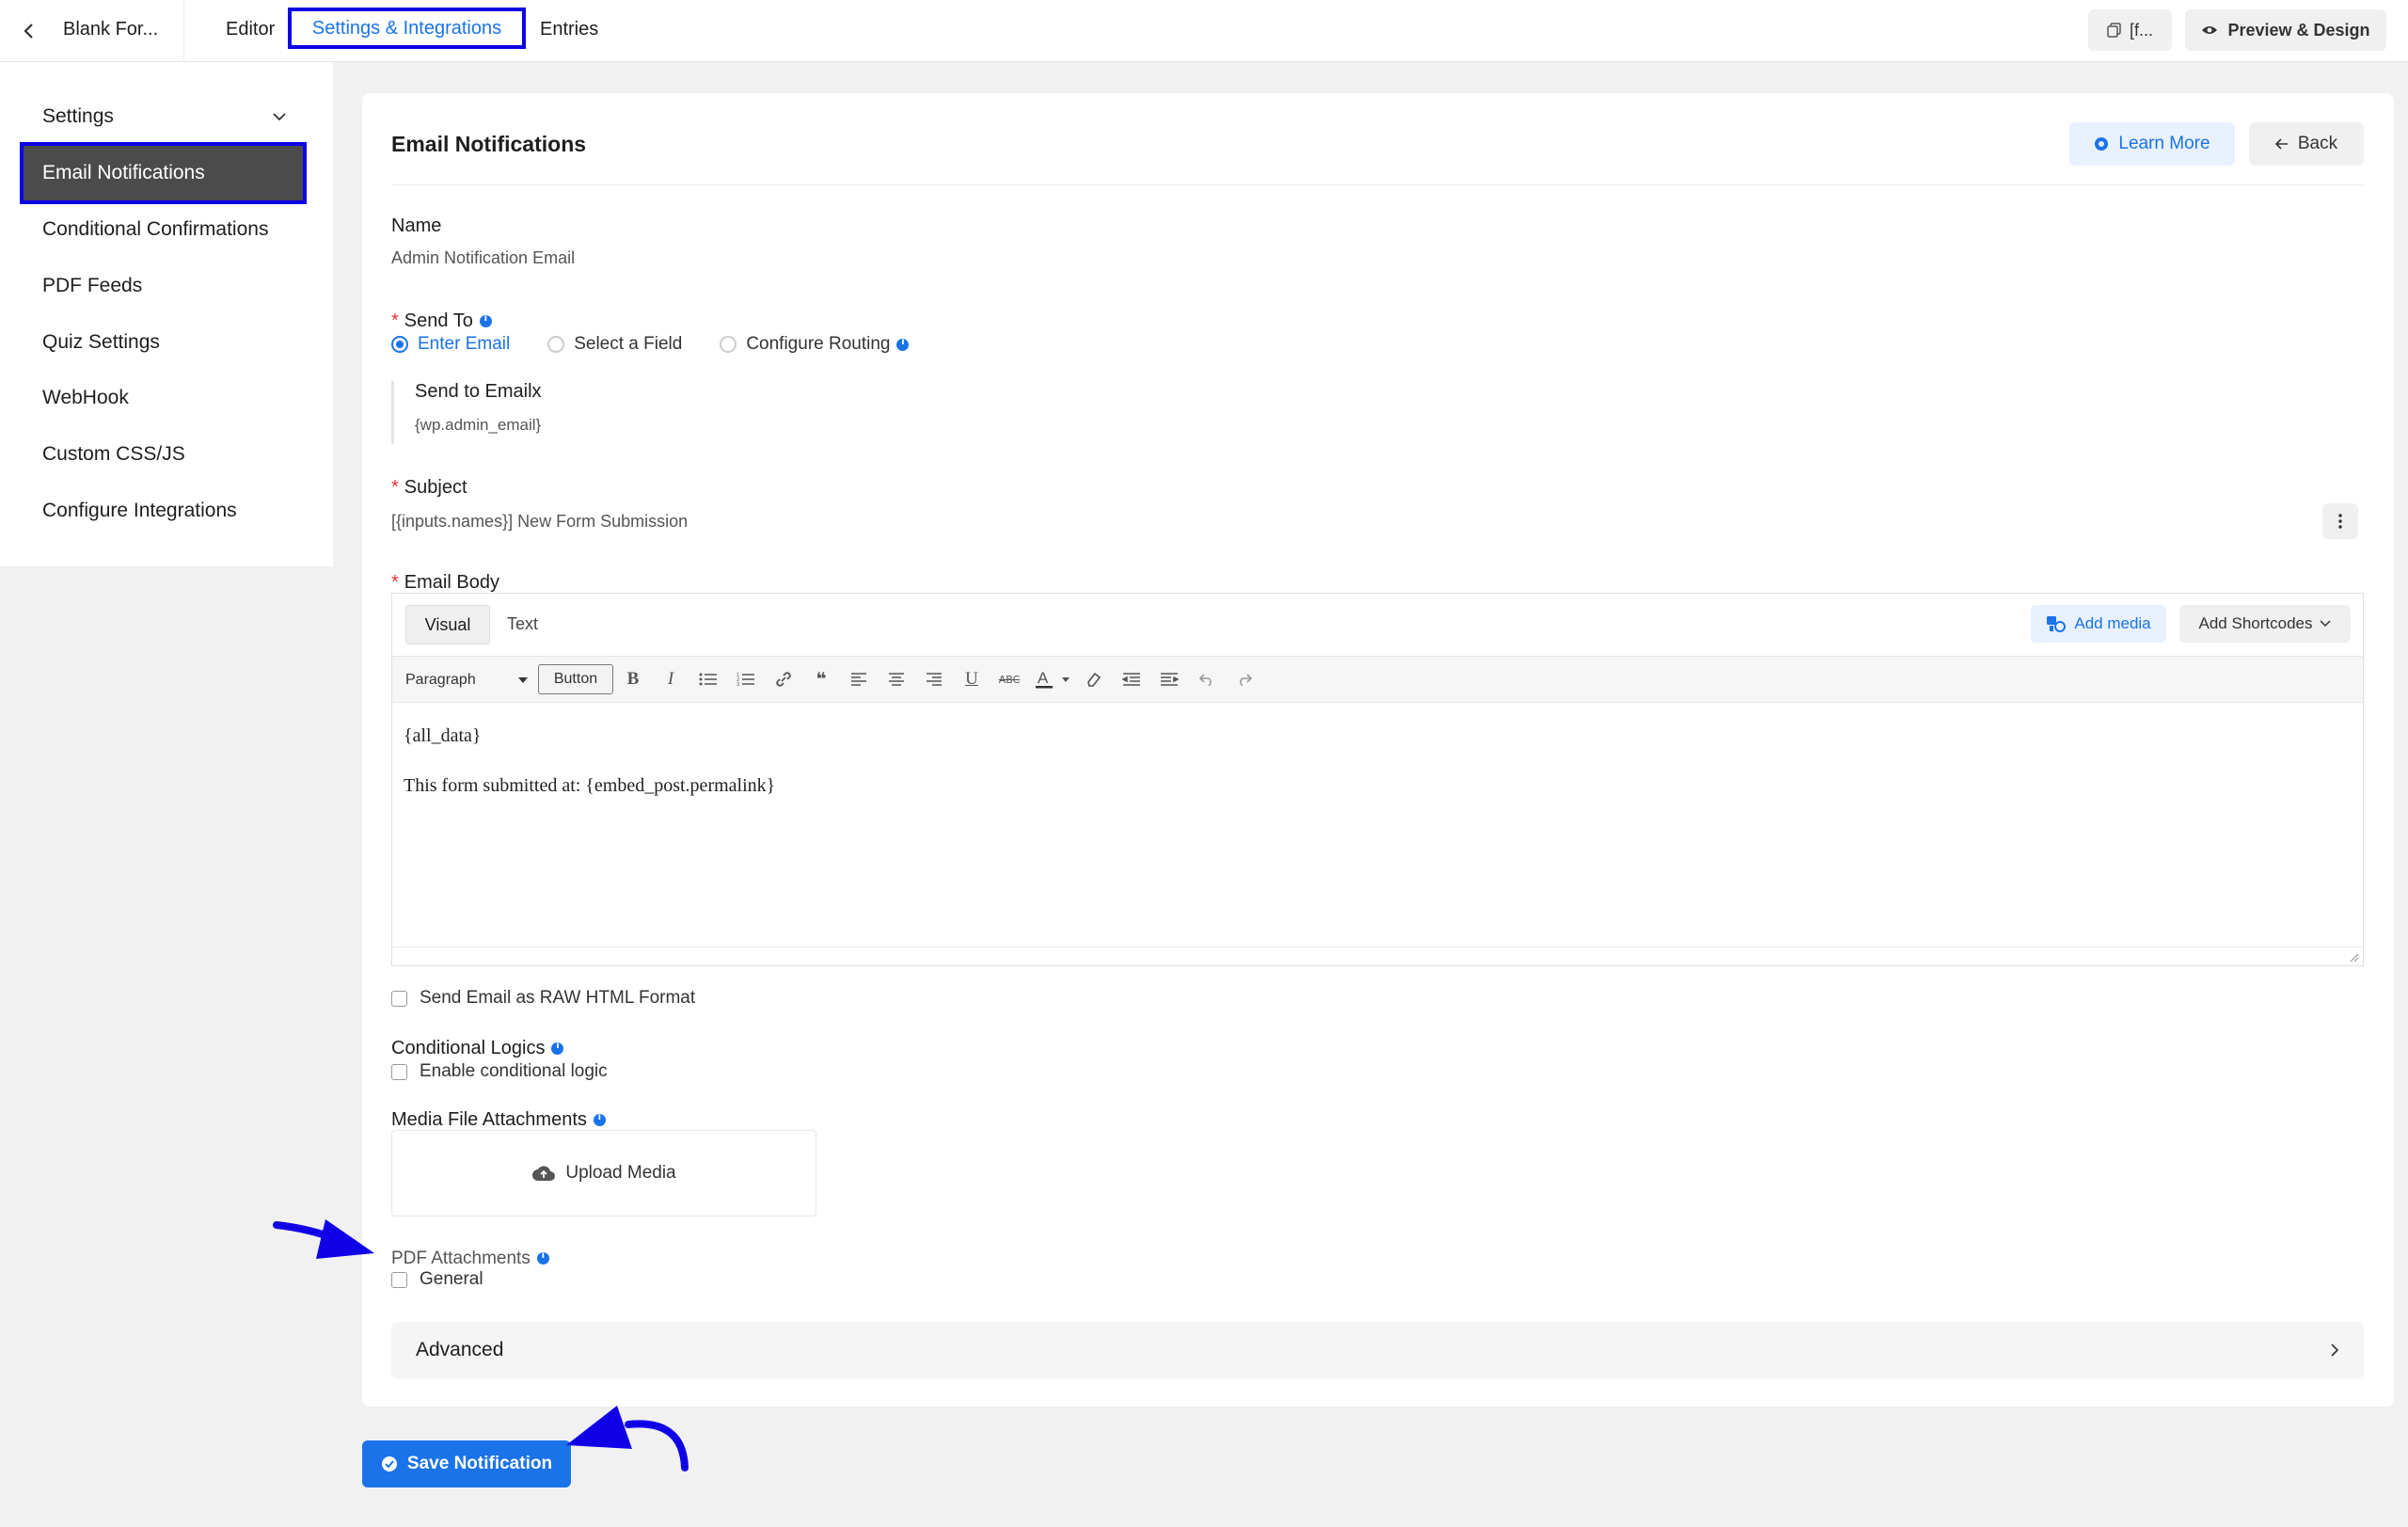  Describe the element at coordinates (2353, 956) in the screenshot. I see `resize-handle-icon` at that location.